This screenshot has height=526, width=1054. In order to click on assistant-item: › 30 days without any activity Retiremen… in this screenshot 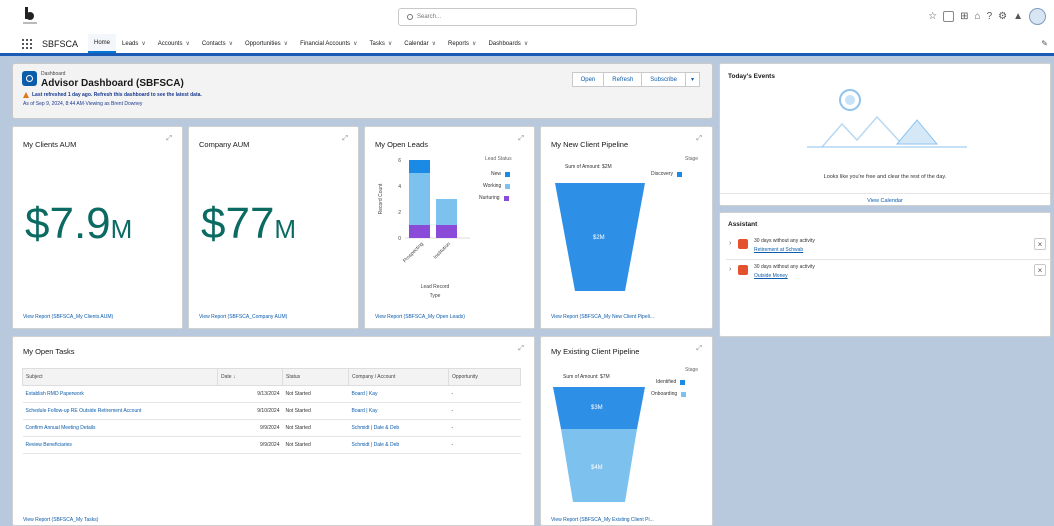, I will do `click(888, 248)`.